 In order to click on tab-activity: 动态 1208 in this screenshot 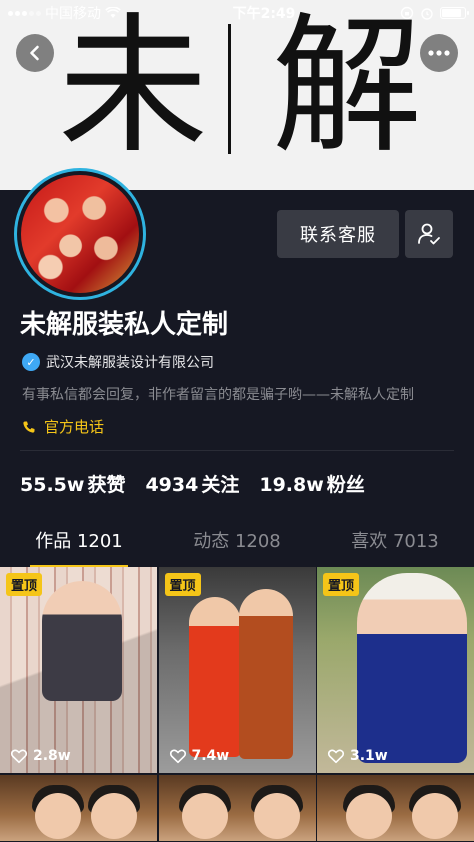, I will do `click(237, 544)`.